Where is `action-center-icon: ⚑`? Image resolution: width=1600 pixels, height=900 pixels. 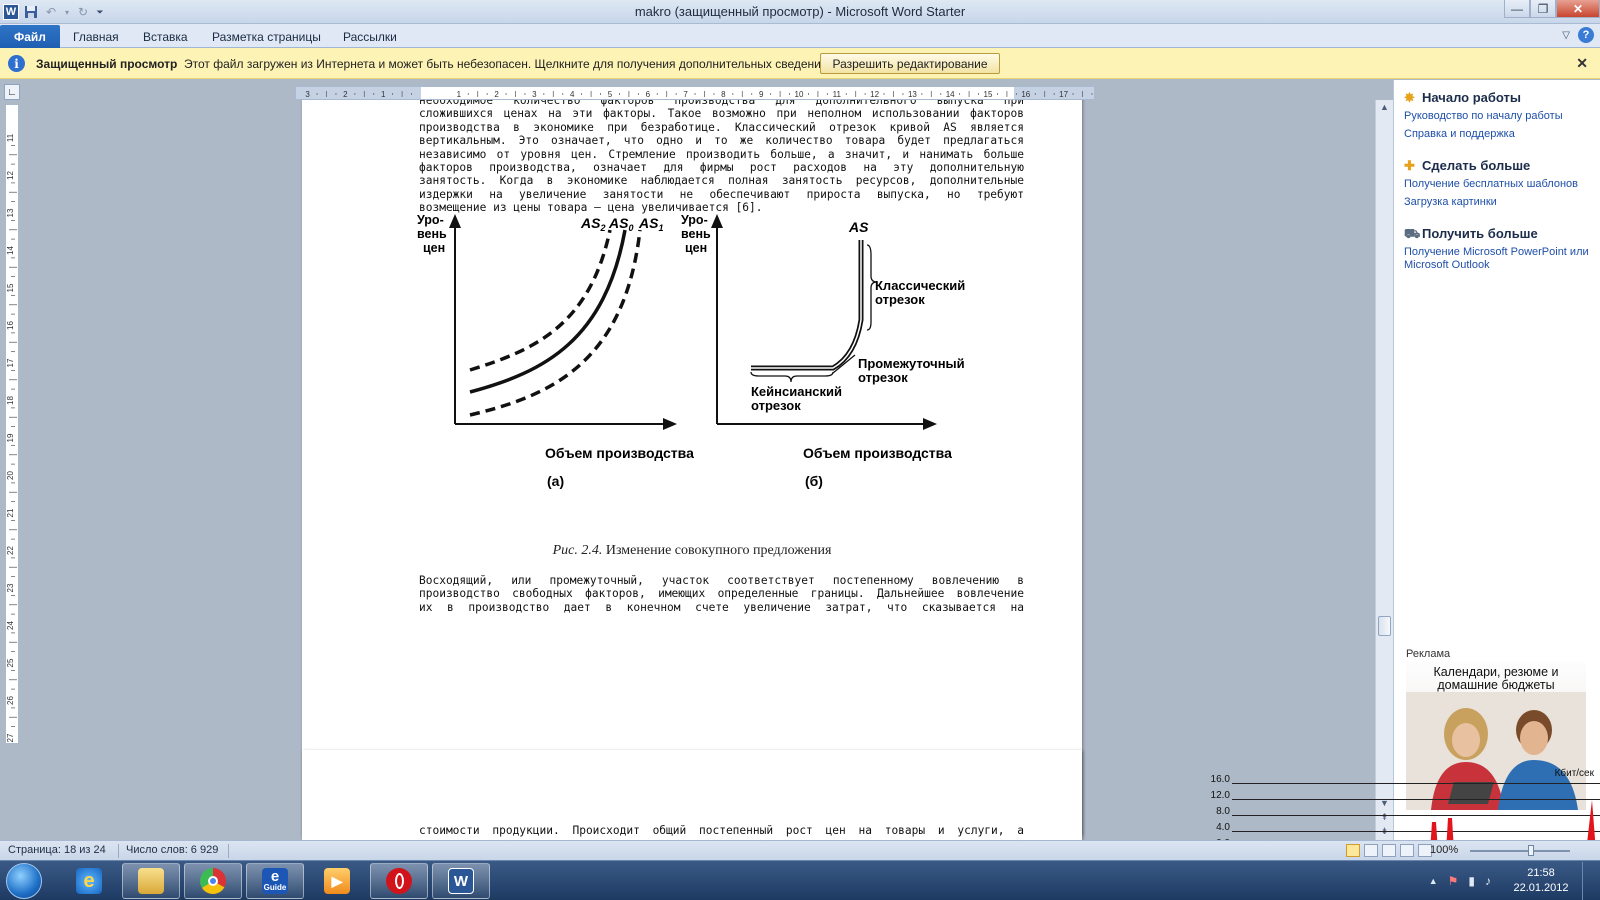
action-center-icon: ⚑ is located at coordinates (1453, 881).